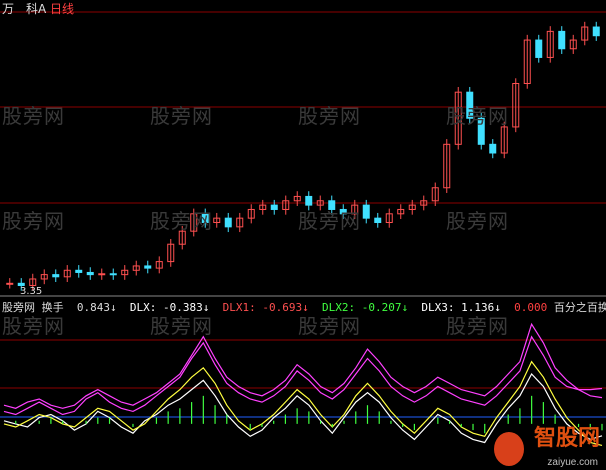  I want to click on symbol-label: 万 科A, so click(24, 9).